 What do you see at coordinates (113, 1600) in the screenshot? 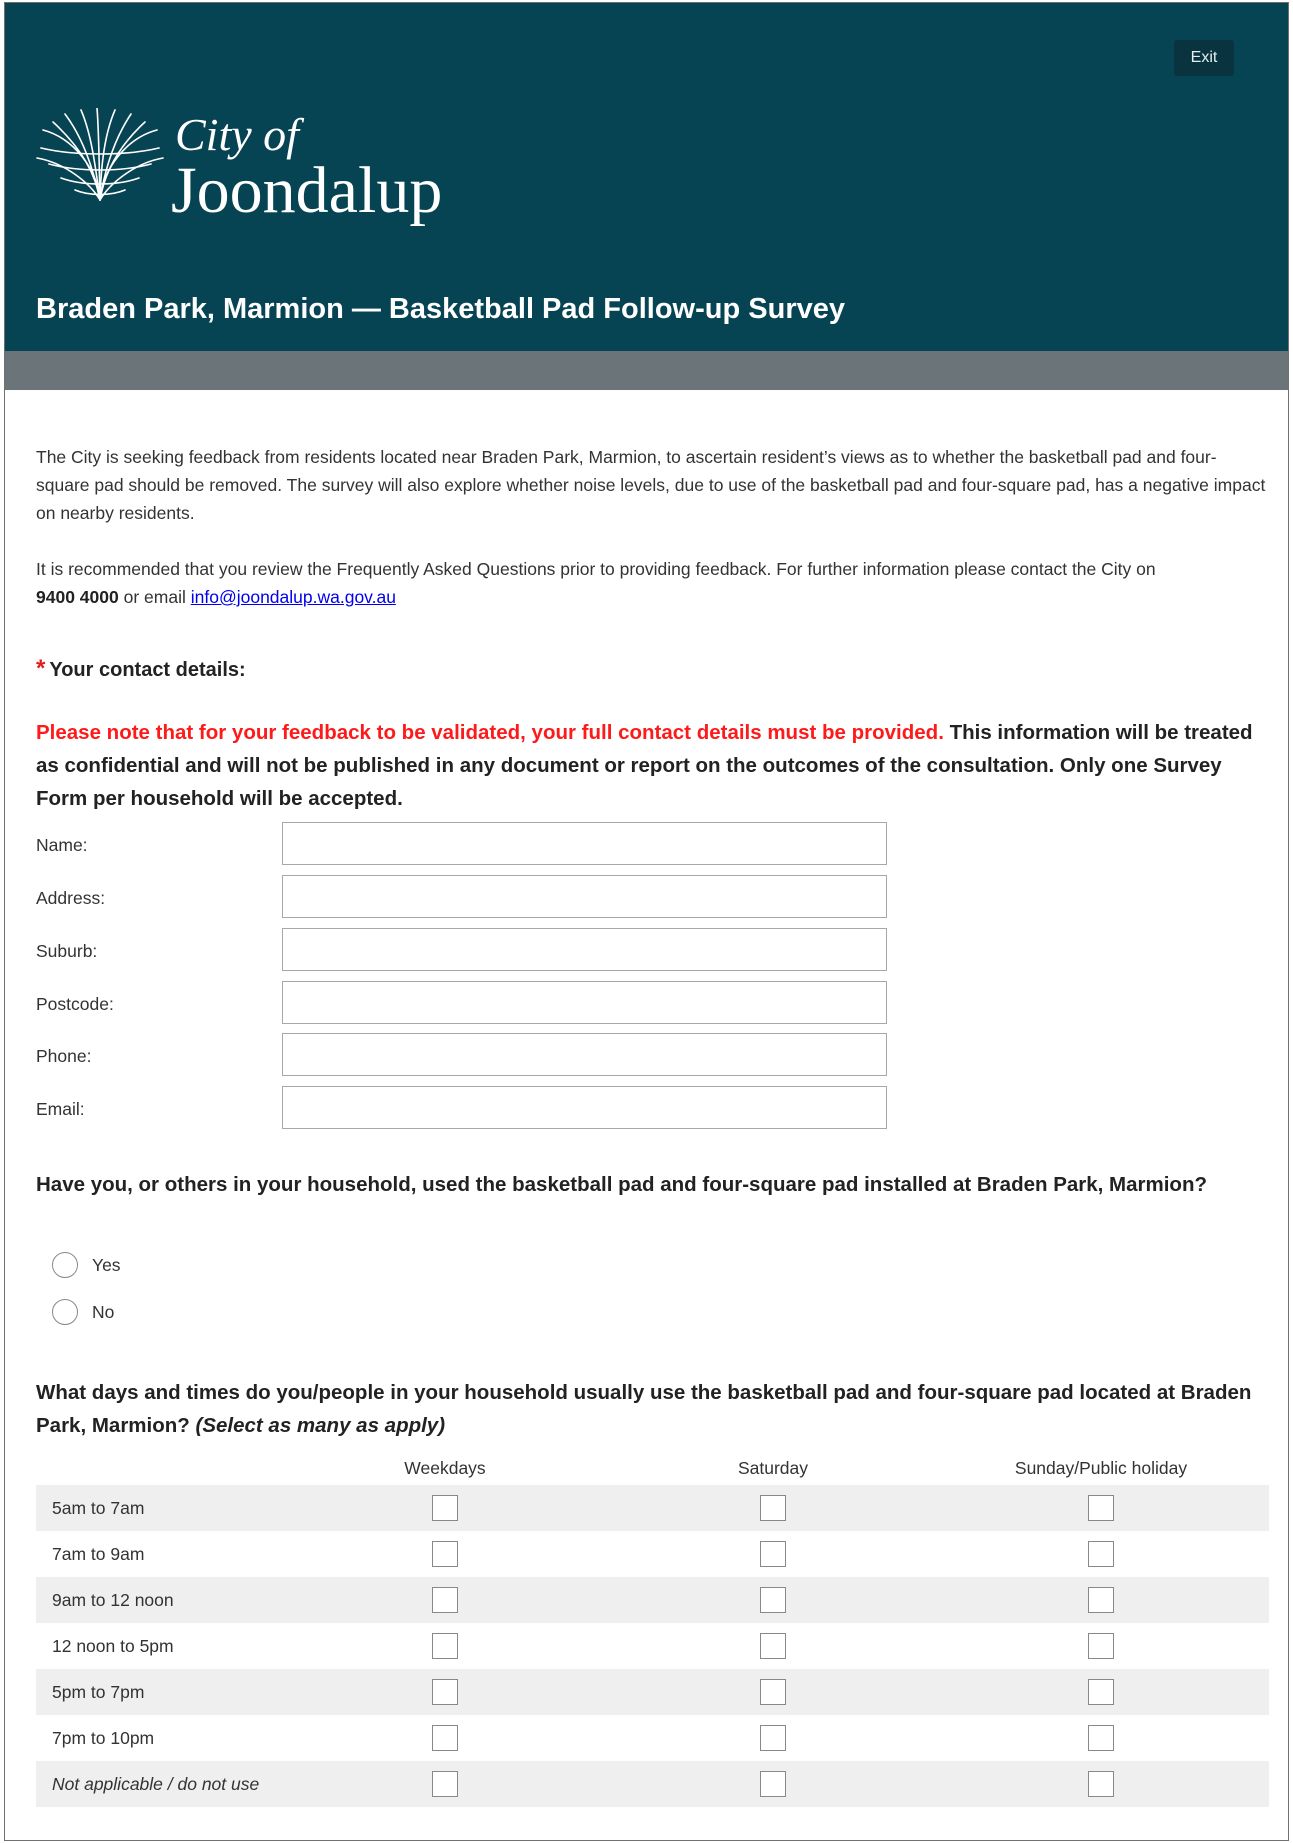
I see `row-label: 9am to 12 noon` at bounding box center [113, 1600].